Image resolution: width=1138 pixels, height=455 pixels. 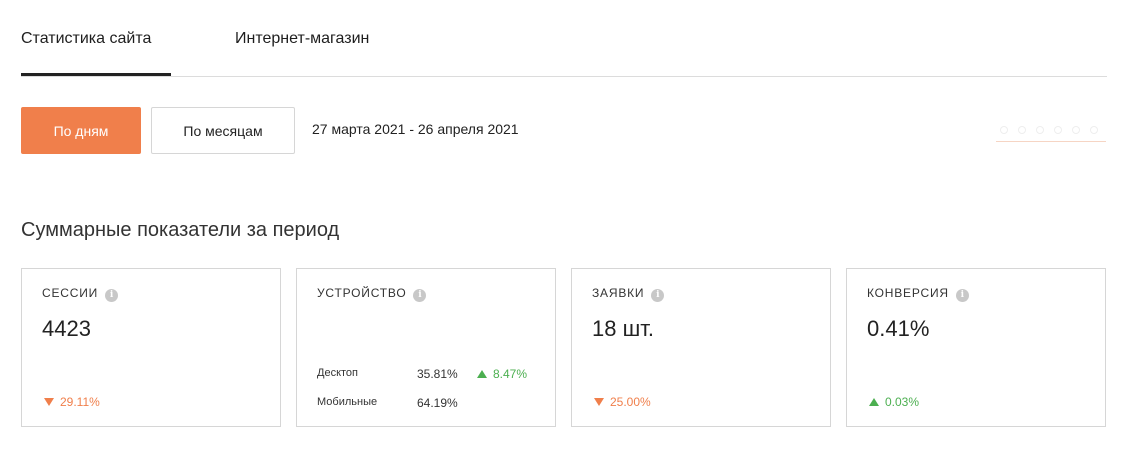 I want to click on tab-online-store: Интернет-магазин, so click(x=302, y=39).